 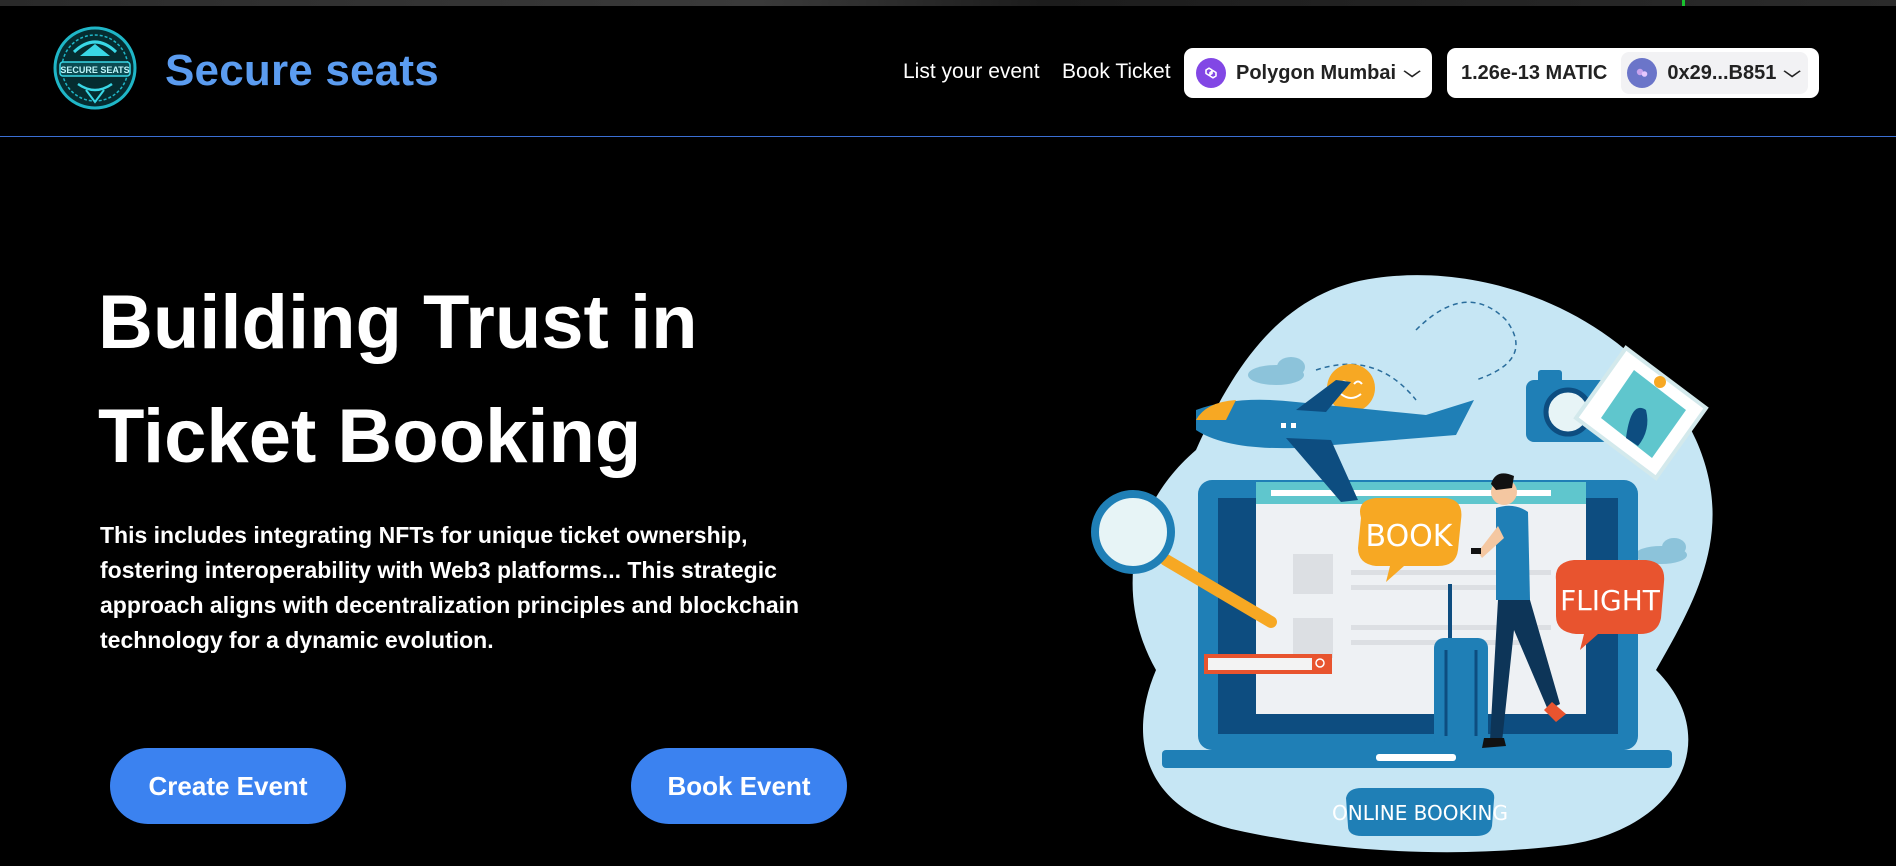 I want to click on hero-title-line-1: Building Trust in, so click(x=398, y=322).